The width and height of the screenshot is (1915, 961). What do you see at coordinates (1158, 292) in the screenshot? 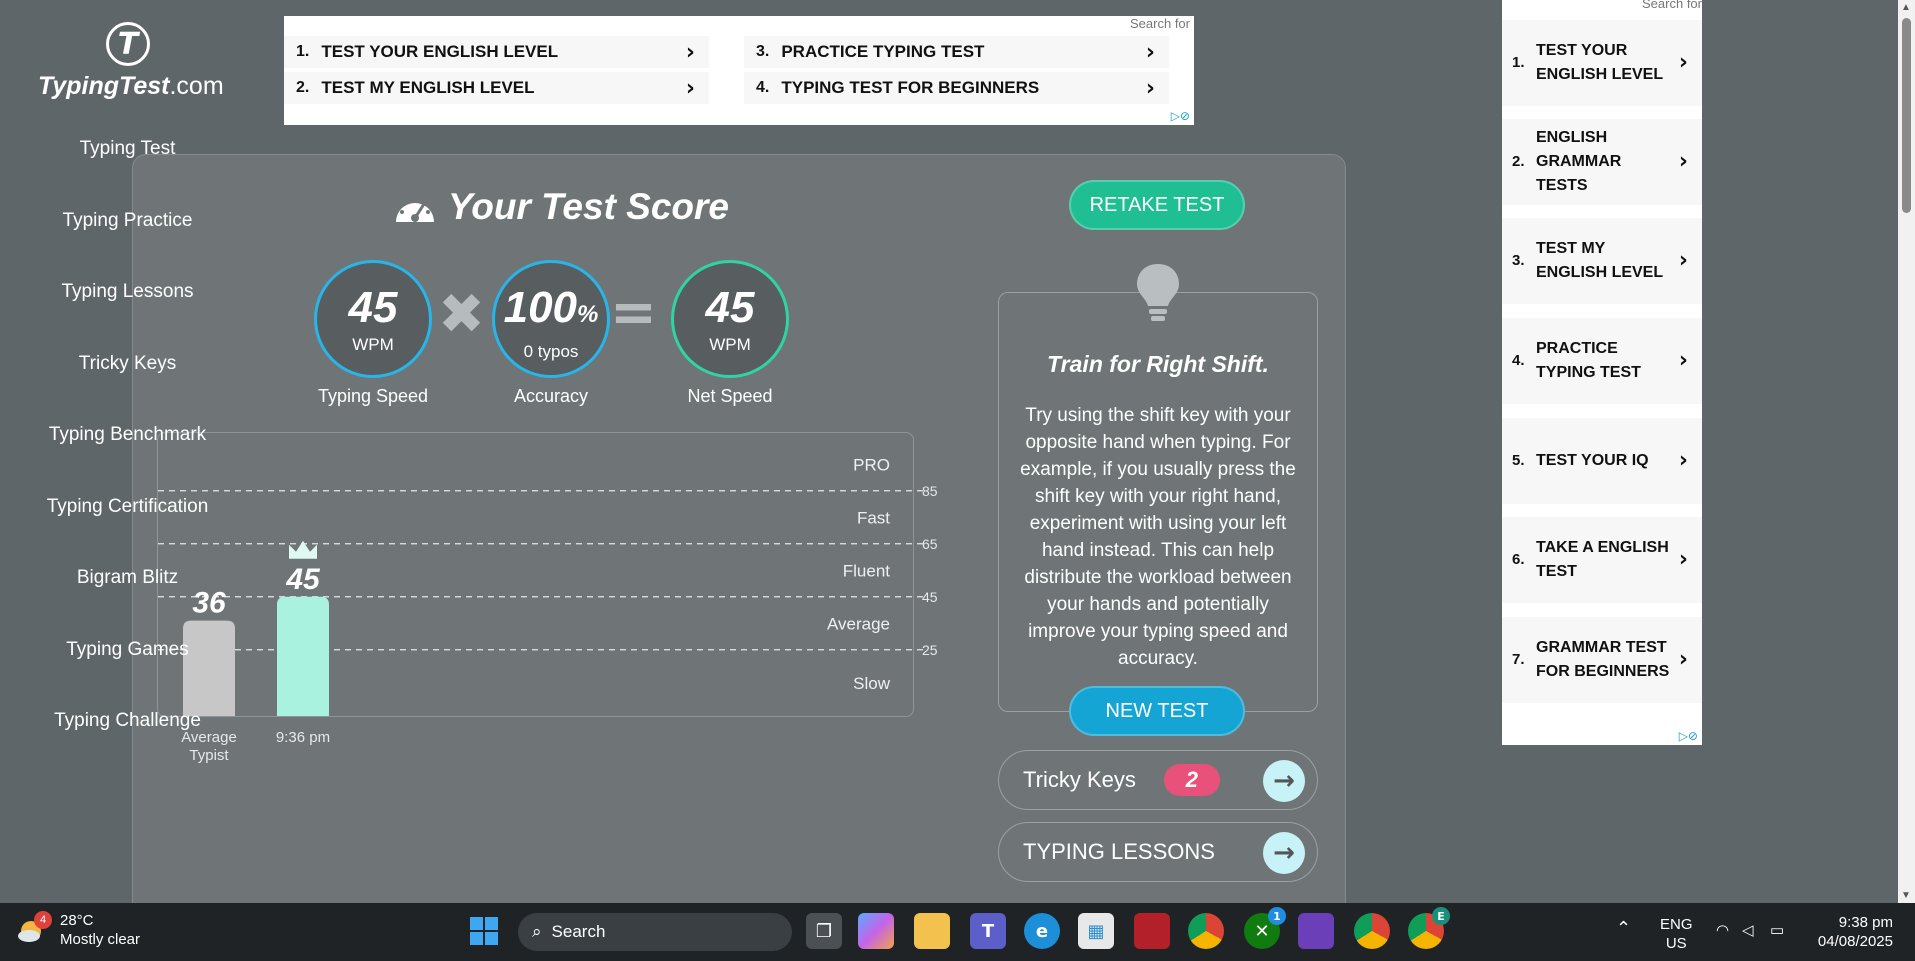
I see `lightbulb-icon` at bounding box center [1158, 292].